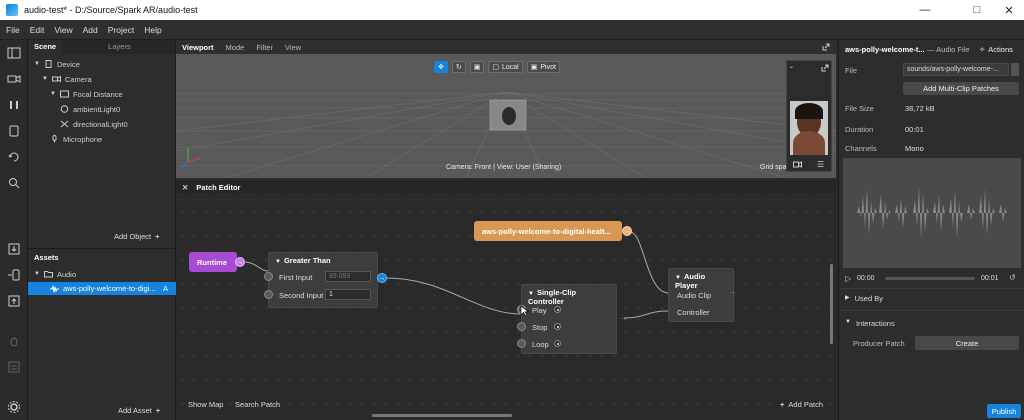 The width and height of the screenshot is (1024, 420). I want to click on audio-clip-label: Audio Clip, so click(694, 295).